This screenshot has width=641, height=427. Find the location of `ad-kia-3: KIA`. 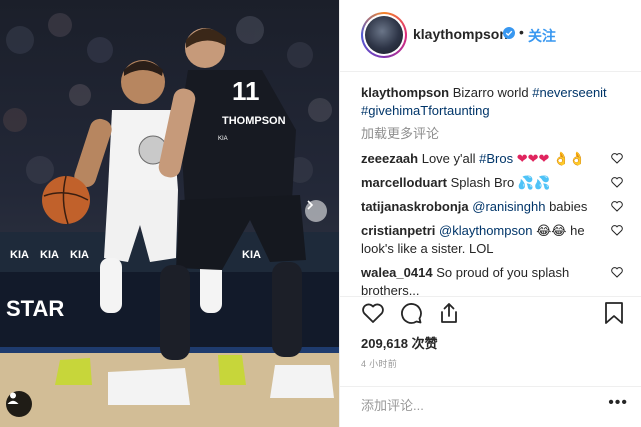

ad-kia-3: KIA is located at coordinates (79, 255).